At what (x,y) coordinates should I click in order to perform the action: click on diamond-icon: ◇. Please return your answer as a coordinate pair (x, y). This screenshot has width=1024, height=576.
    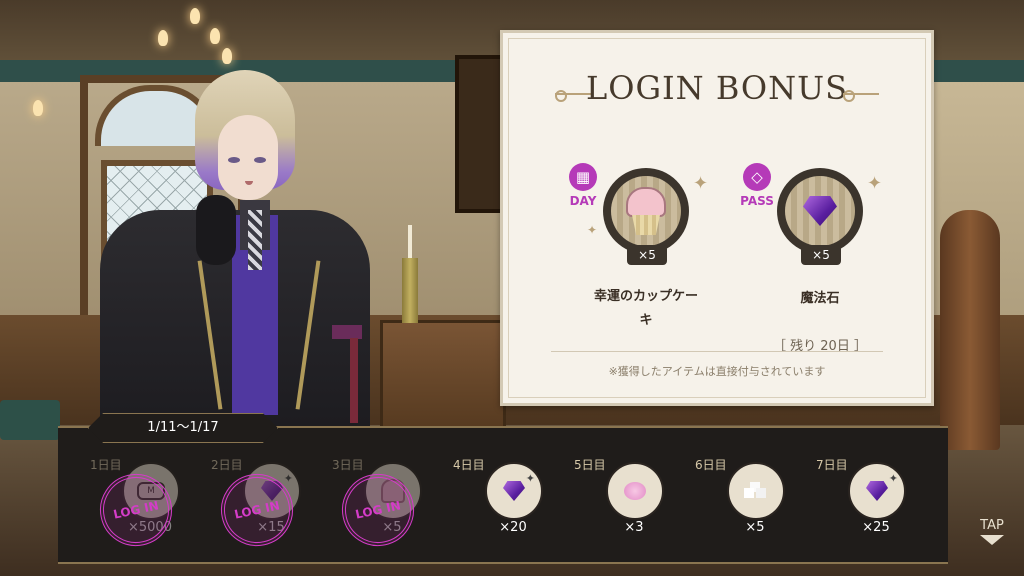
    Looking at the image, I should click on (757, 177).